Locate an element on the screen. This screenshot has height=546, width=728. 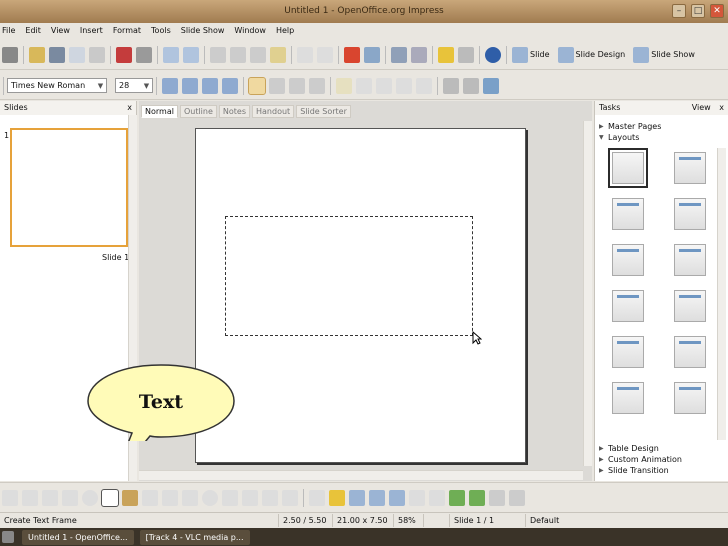
slide-design-icon is located at coordinates (565, 54).